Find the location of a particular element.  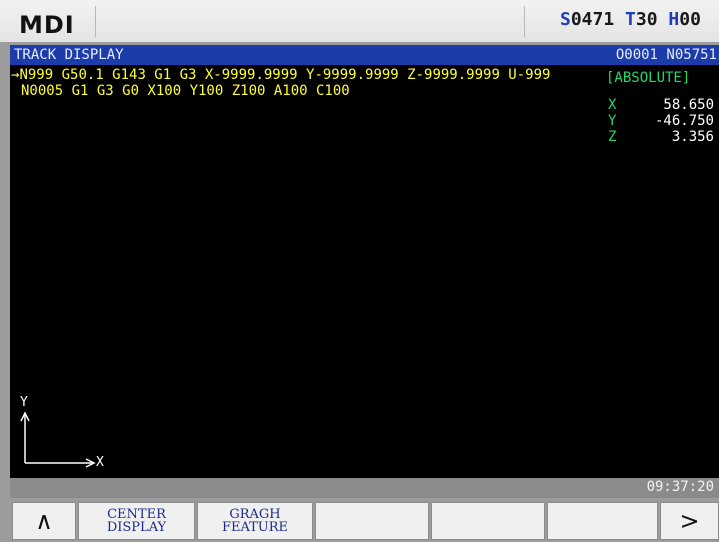

h-letter: H is located at coordinates (674, 19).